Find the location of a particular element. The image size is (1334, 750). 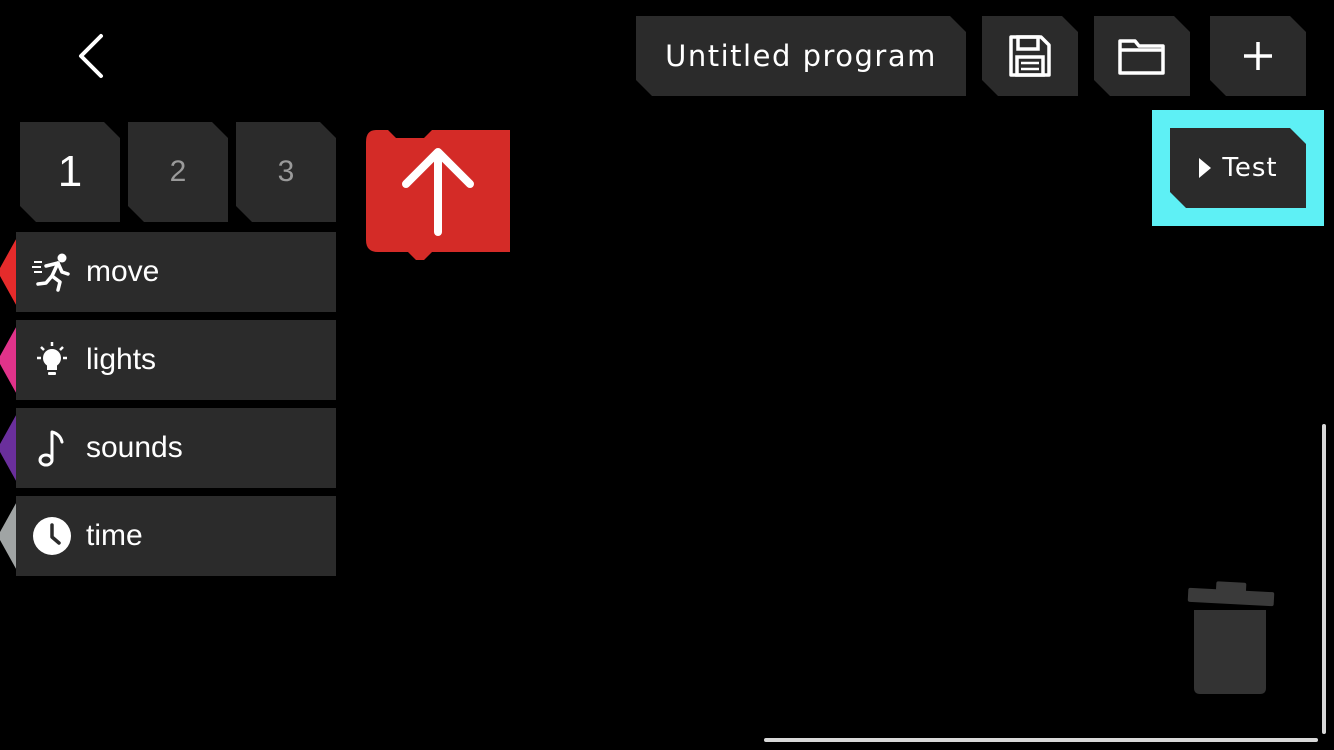

plus-icon is located at coordinates (1258, 56).